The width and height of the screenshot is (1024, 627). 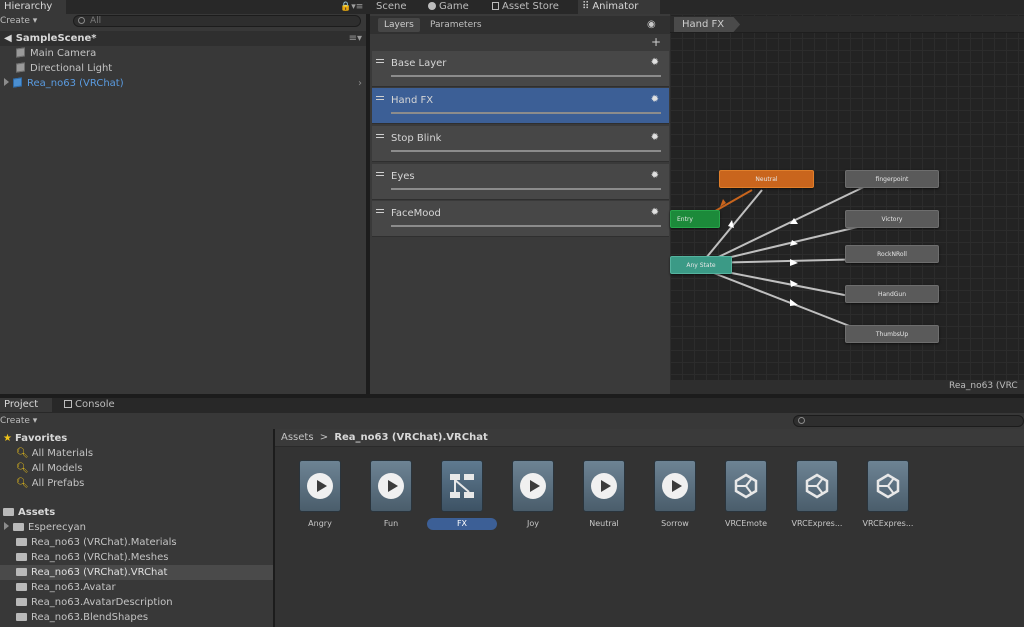 I want to click on folder-materials: Rea_no63 (VRChat).Materials, so click(x=88, y=542).